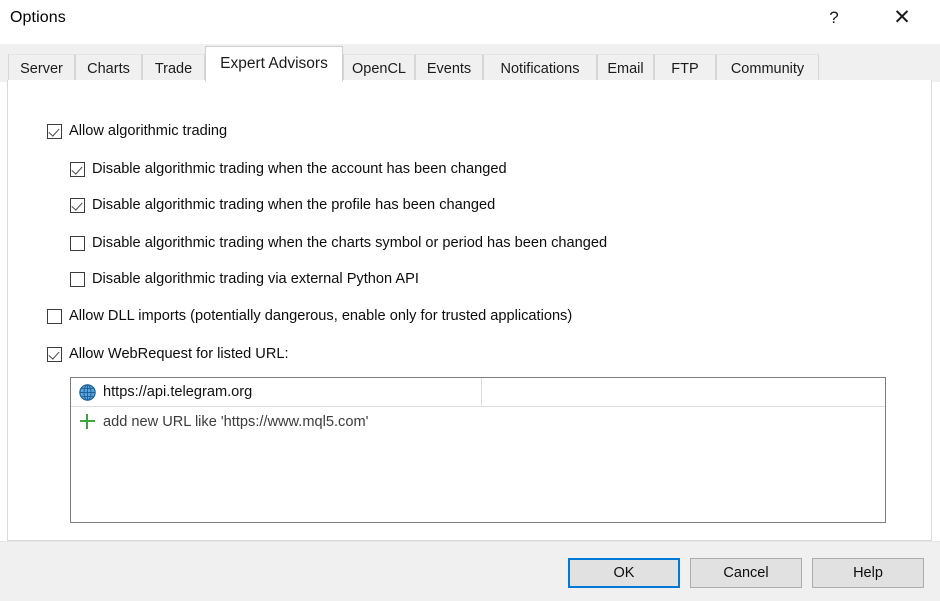  What do you see at coordinates (449, 68) in the screenshot?
I see `tab-events: Events` at bounding box center [449, 68].